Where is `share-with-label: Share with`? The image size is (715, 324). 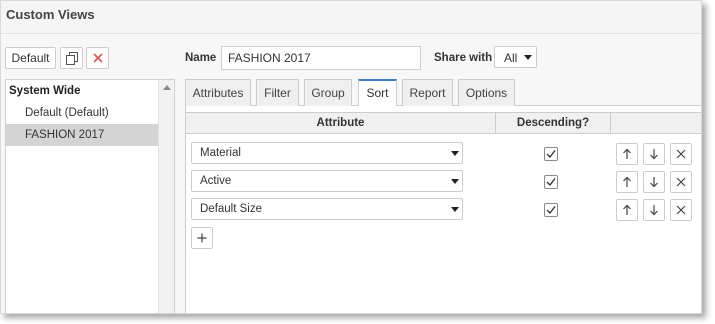
share-with-label: Share with is located at coordinates (463, 58).